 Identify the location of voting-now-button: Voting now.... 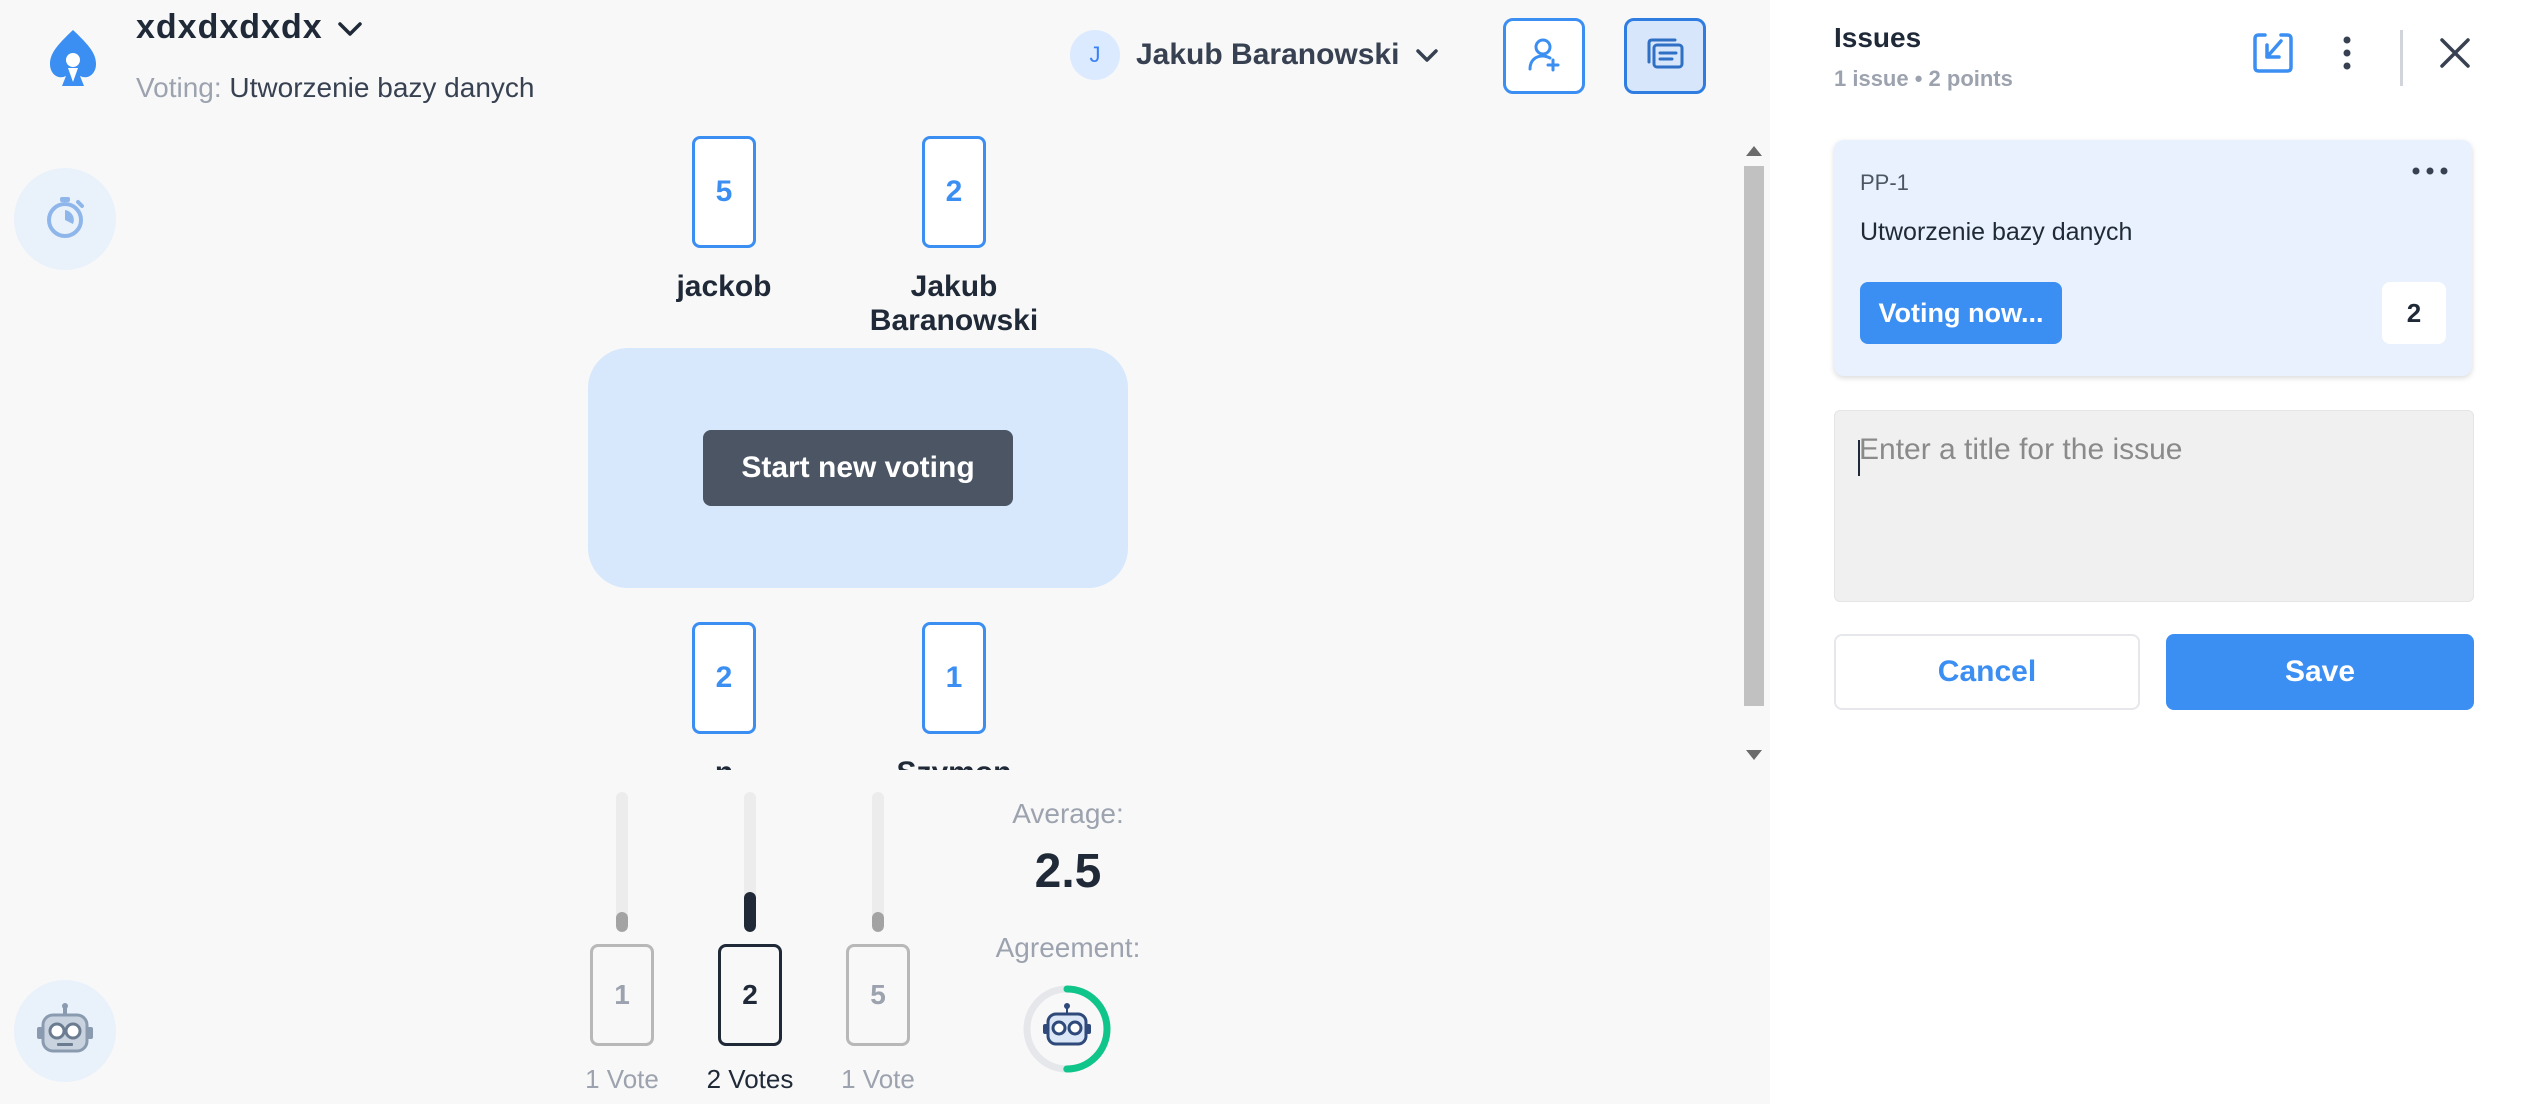
(1961, 313).